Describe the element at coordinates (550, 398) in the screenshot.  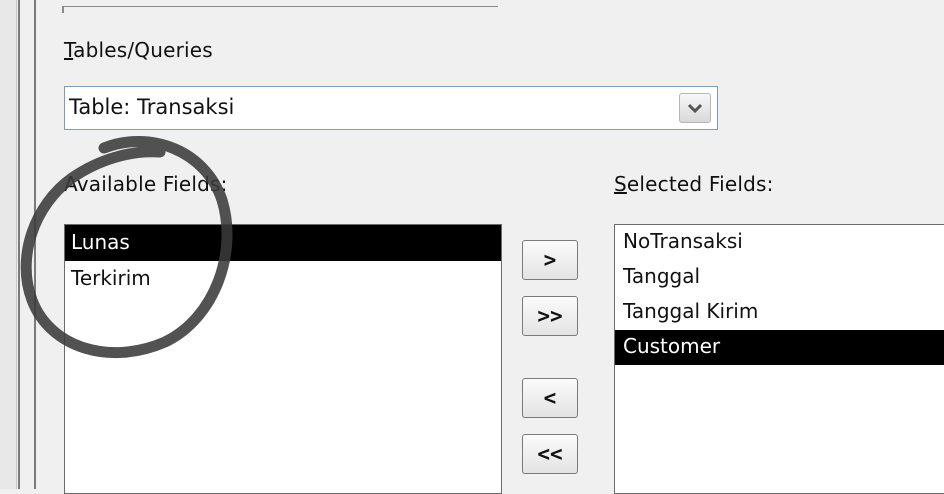
I see `remove-field-button: <` at that location.